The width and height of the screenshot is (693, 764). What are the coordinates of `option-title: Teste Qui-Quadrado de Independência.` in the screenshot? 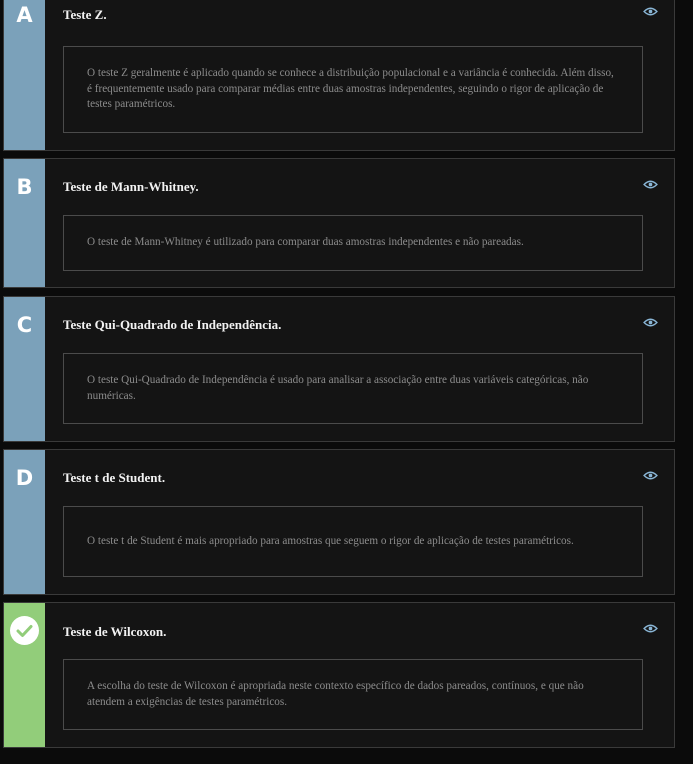 It's located at (172, 324).